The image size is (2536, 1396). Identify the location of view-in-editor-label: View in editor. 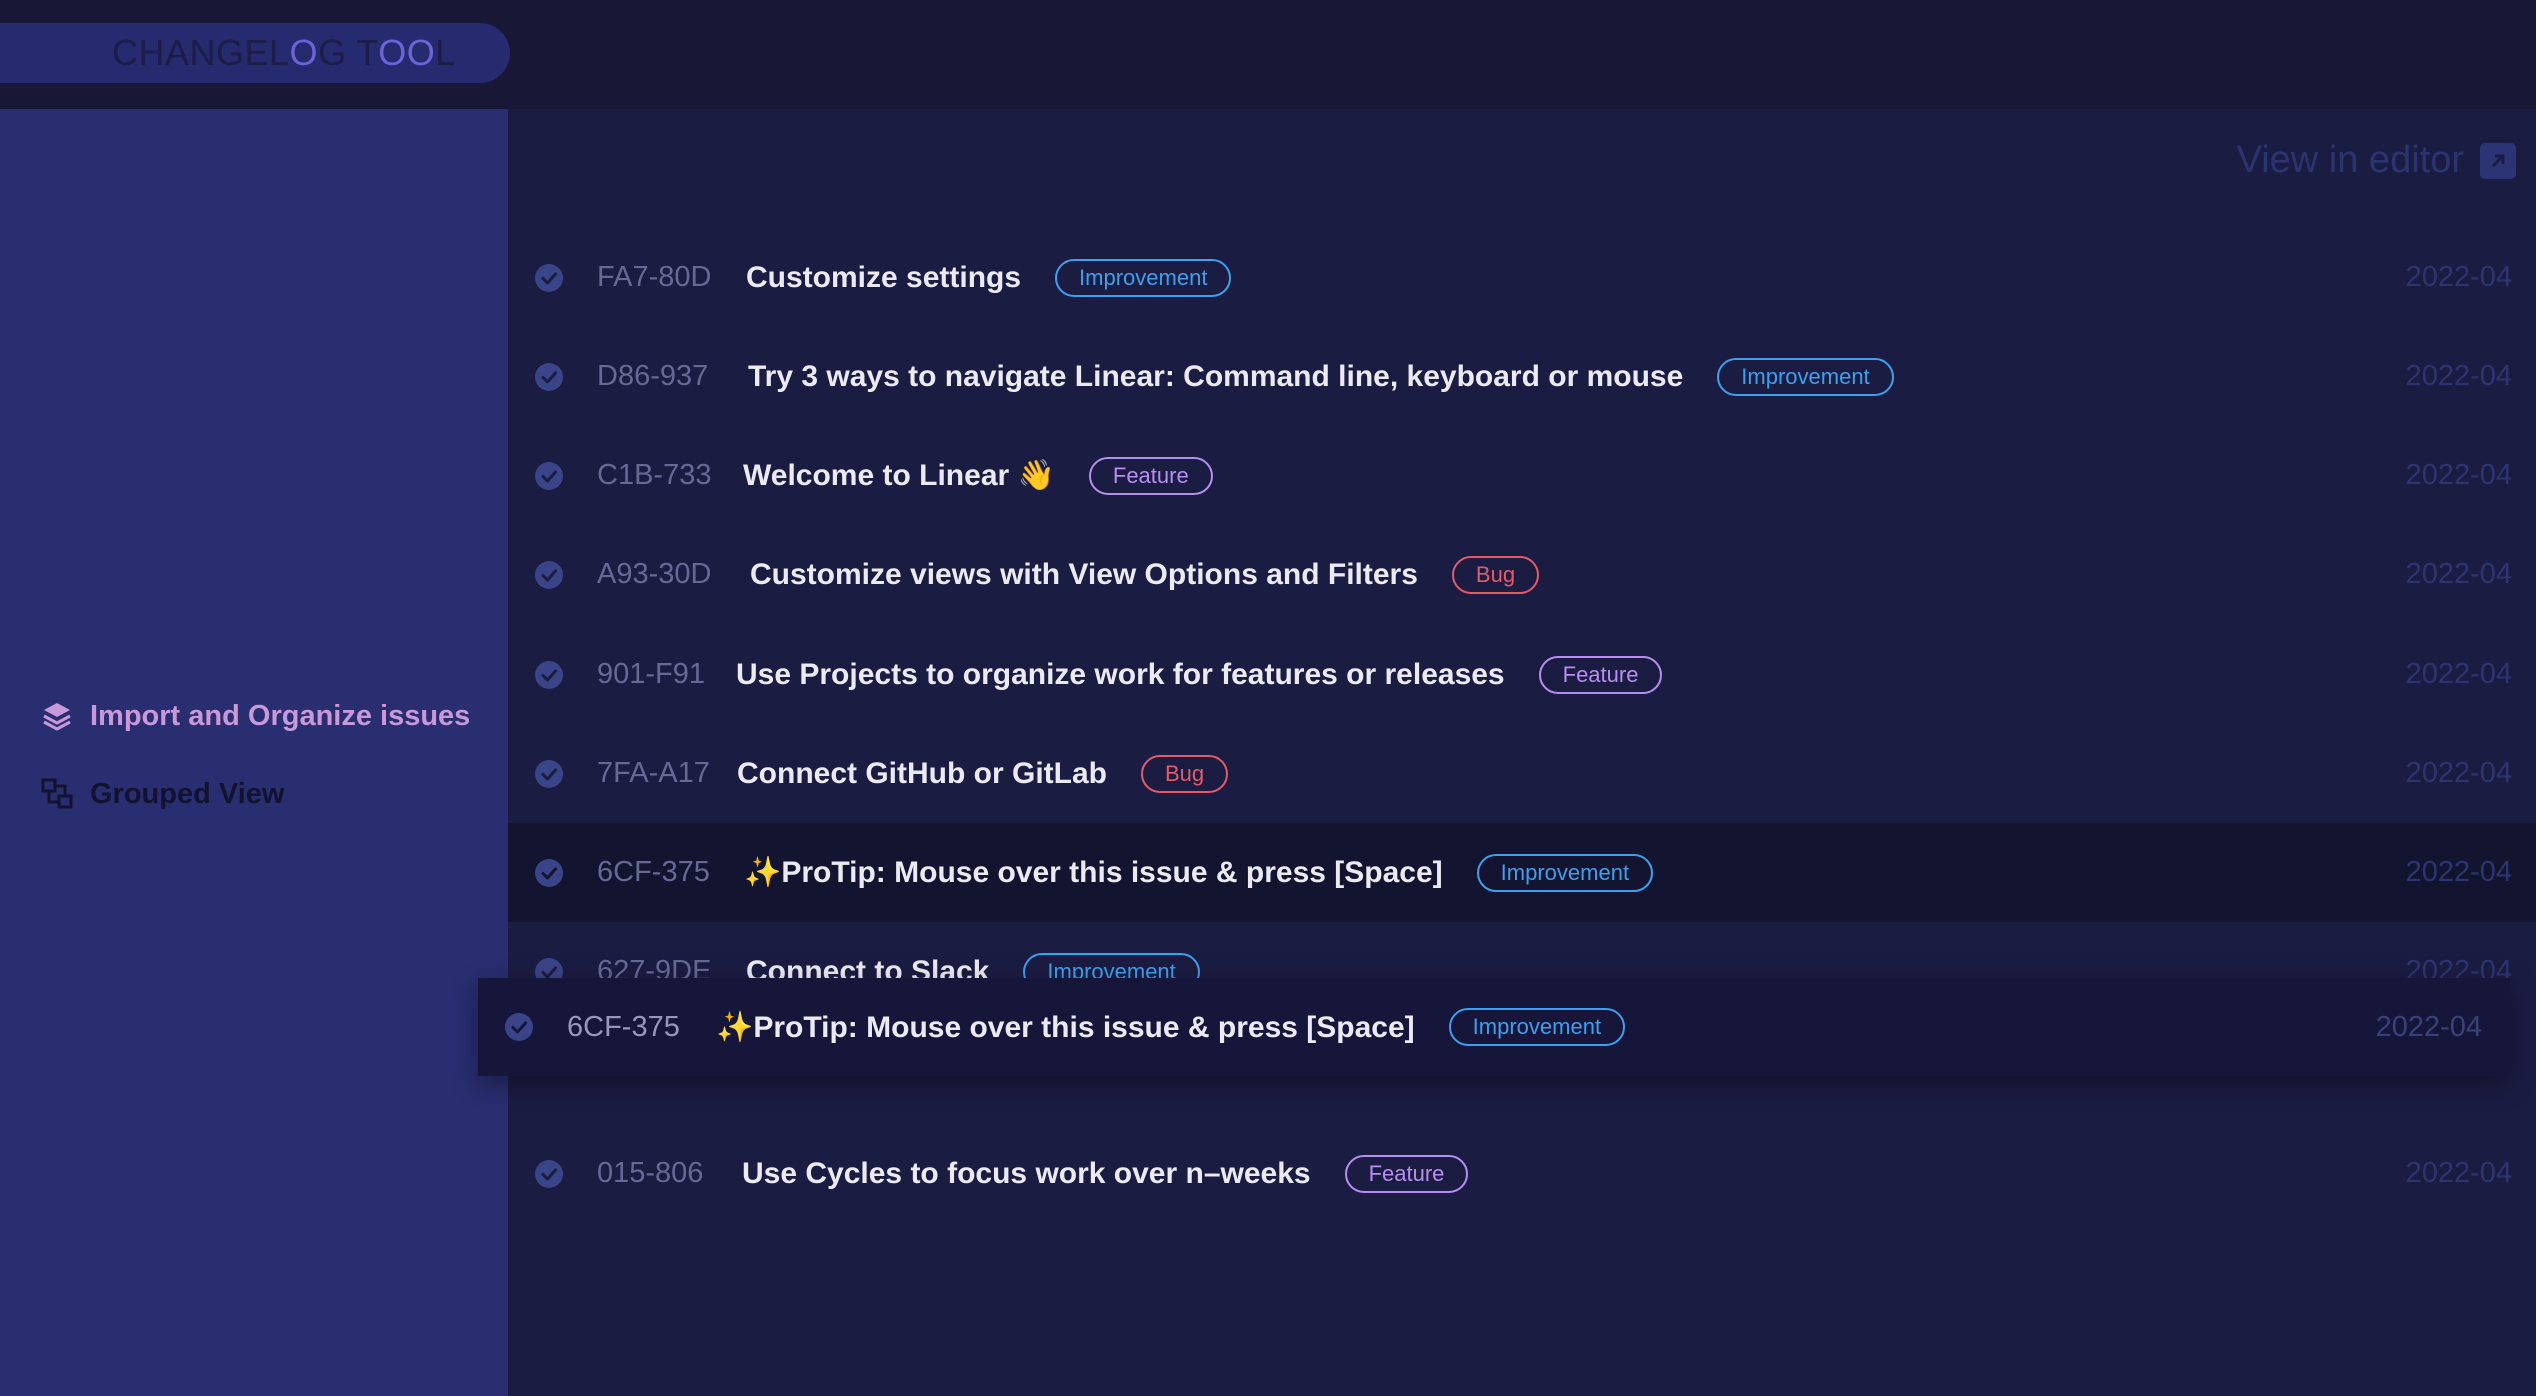
(2350, 160).